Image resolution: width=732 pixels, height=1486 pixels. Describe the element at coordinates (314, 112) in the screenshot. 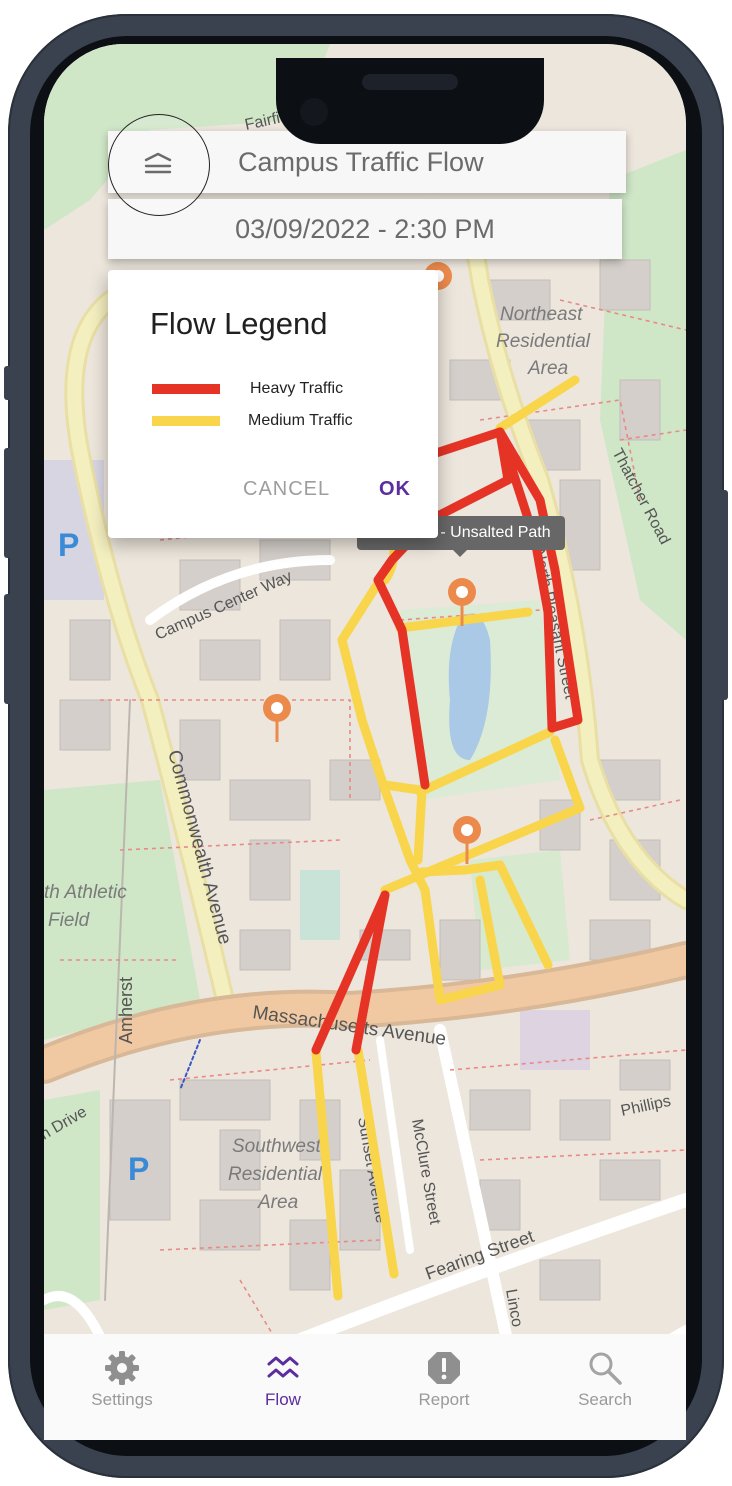

I see `front-camera` at that location.